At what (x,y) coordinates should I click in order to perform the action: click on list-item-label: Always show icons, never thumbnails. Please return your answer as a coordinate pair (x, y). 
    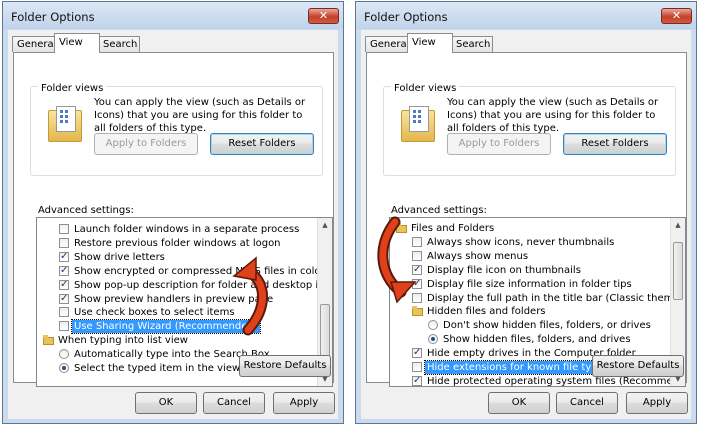
    Looking at the image, I should click on (521, 242).